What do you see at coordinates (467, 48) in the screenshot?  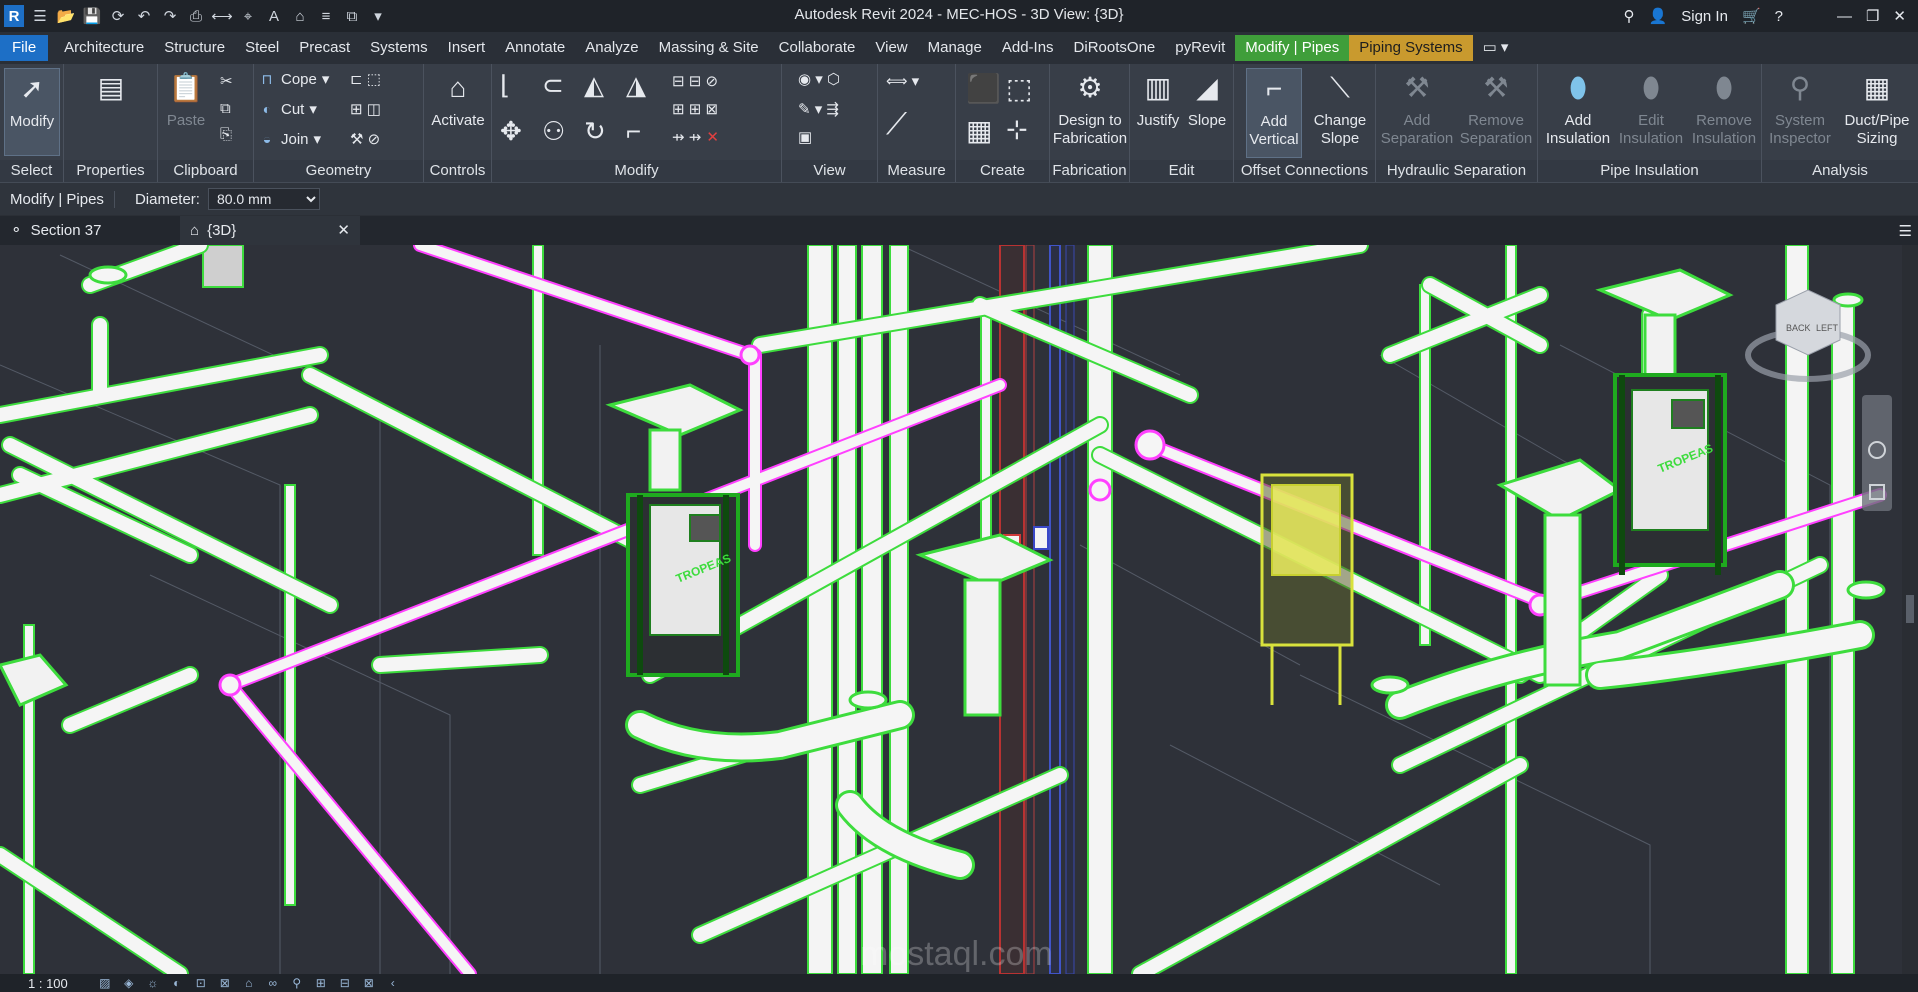 I see `tab-insert: Insert` at bounding box center [467, 48].